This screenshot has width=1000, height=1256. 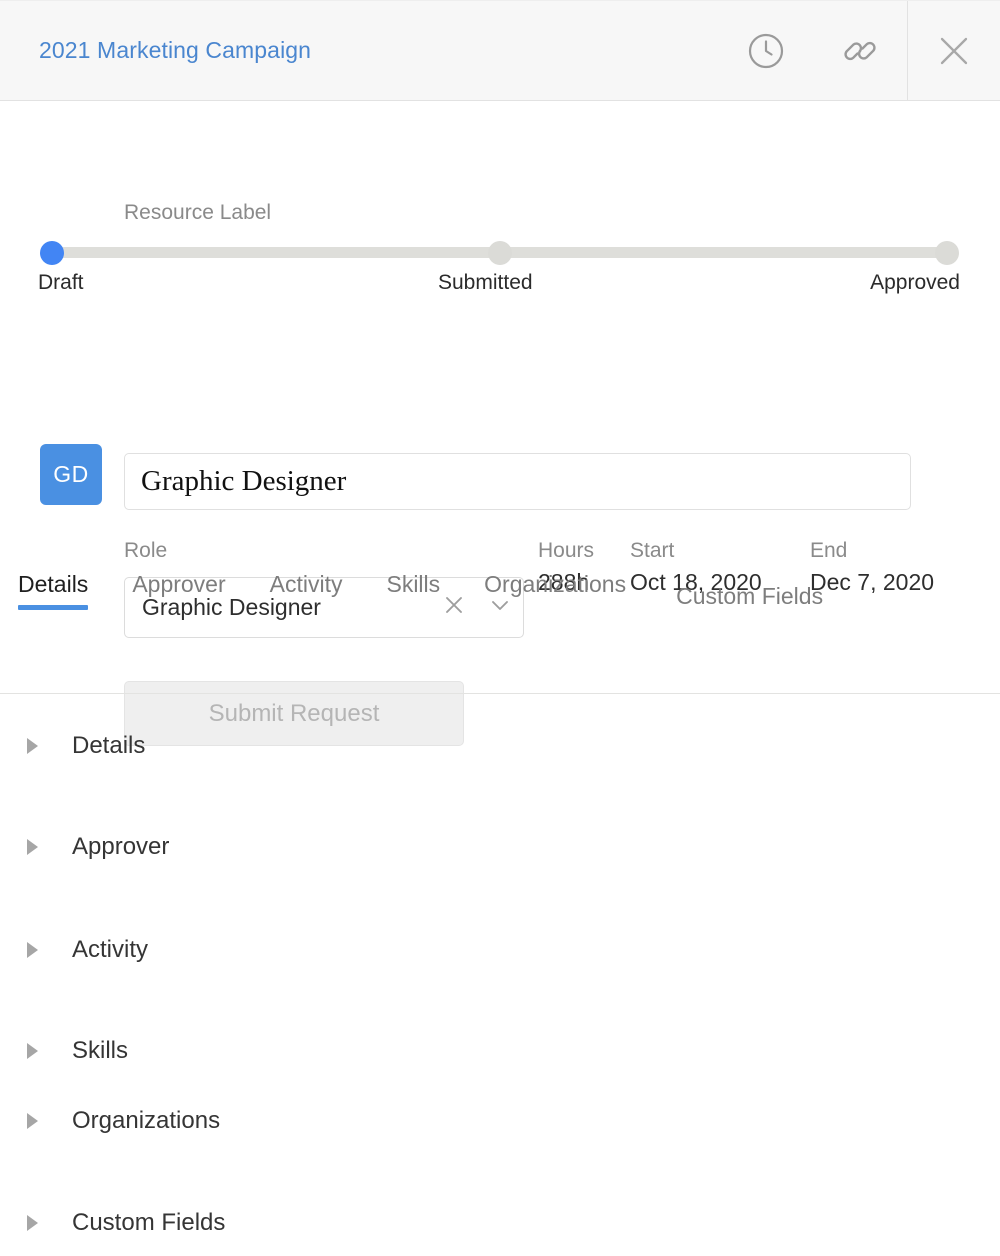 I want to click on resource-label-input, so click(x=517, y=481).